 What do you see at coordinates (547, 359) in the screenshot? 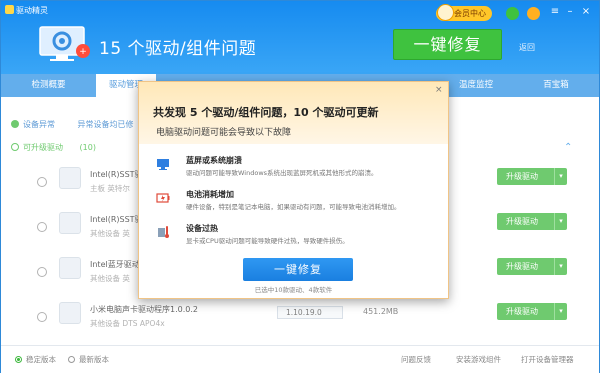
I see `open-device-manager-link: 打开设备管理器` at bounding box center [547, 359].